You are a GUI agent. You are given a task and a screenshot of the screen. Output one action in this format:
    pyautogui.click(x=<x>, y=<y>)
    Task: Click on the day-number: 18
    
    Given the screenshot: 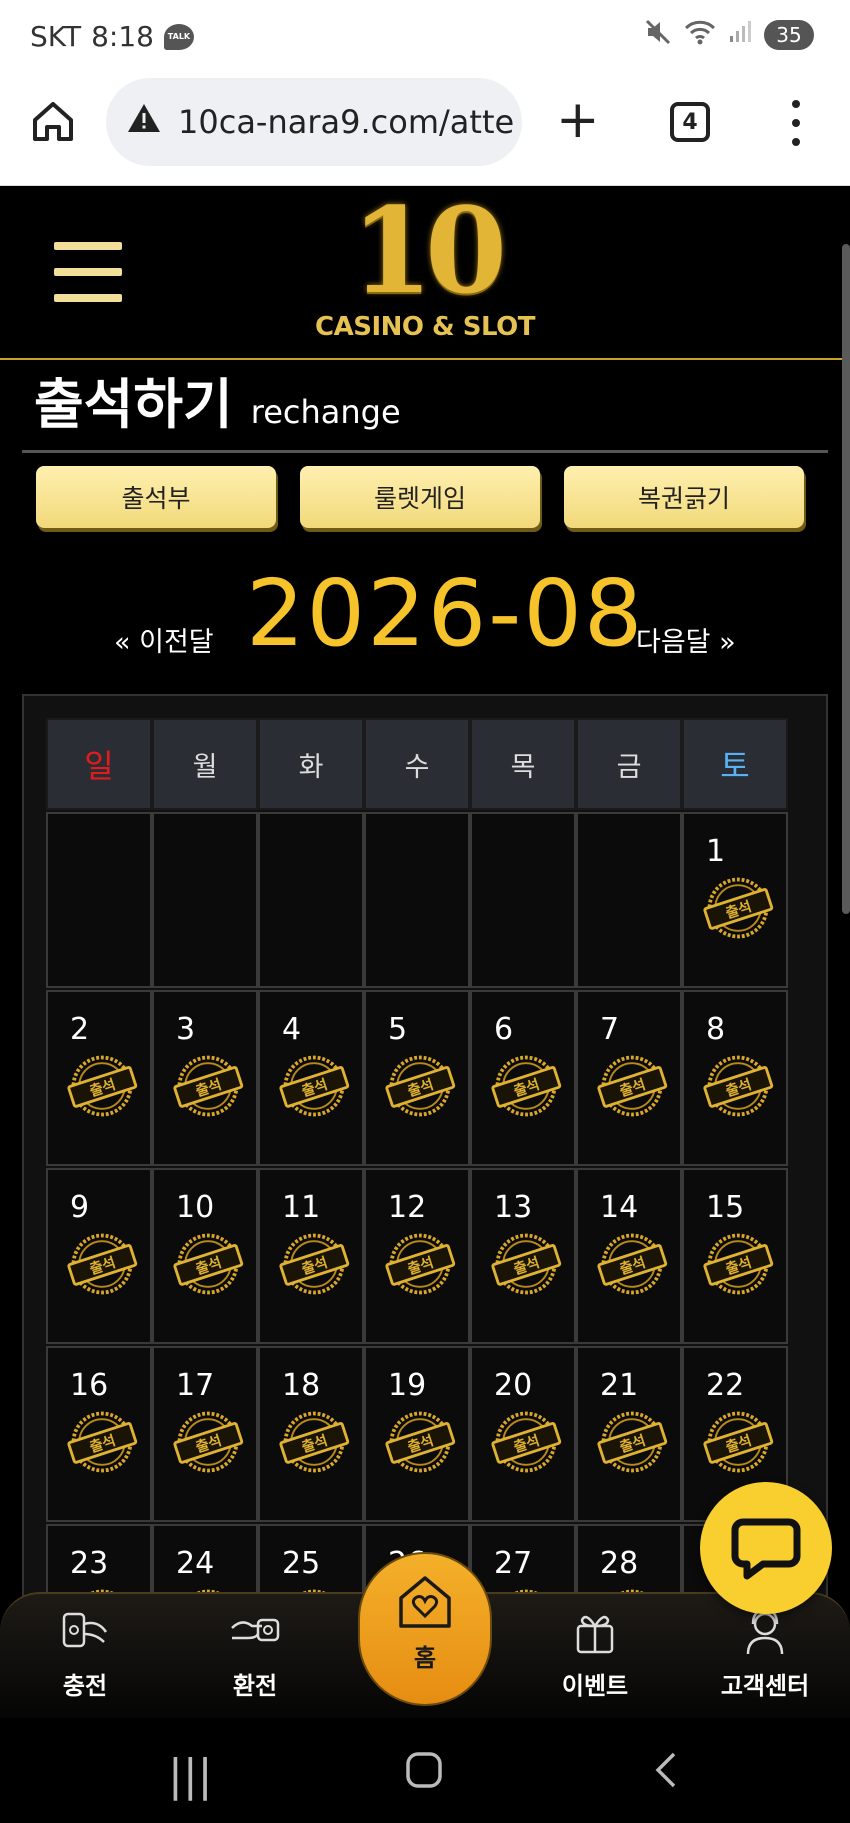 What is the action you would take?
    pyautogui.click(x=301, y=1385)
    